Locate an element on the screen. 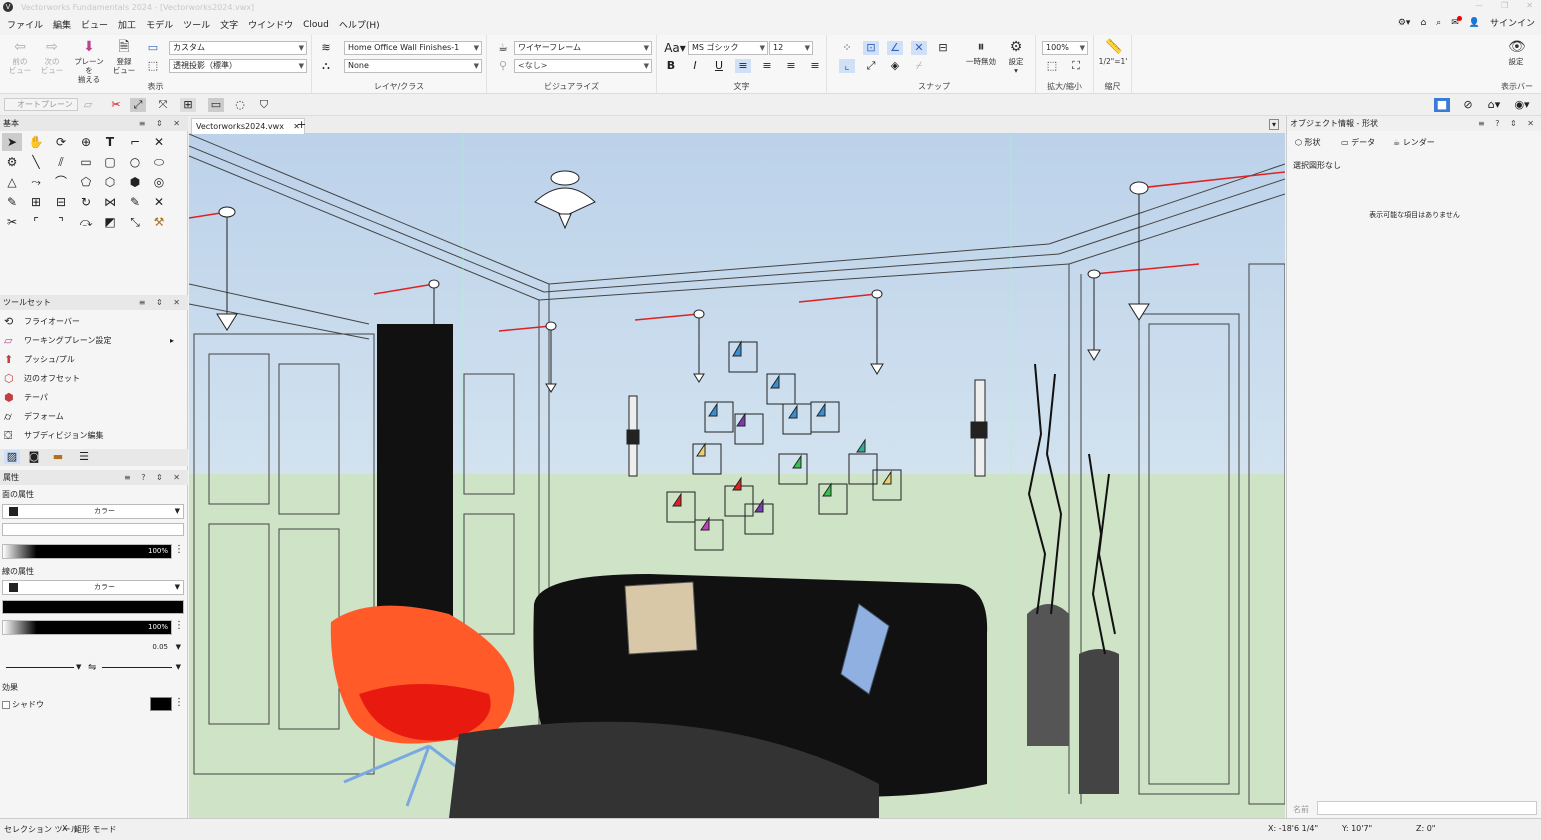  callout-tool-icon: ⌐ is located at coordinates (135, 142).